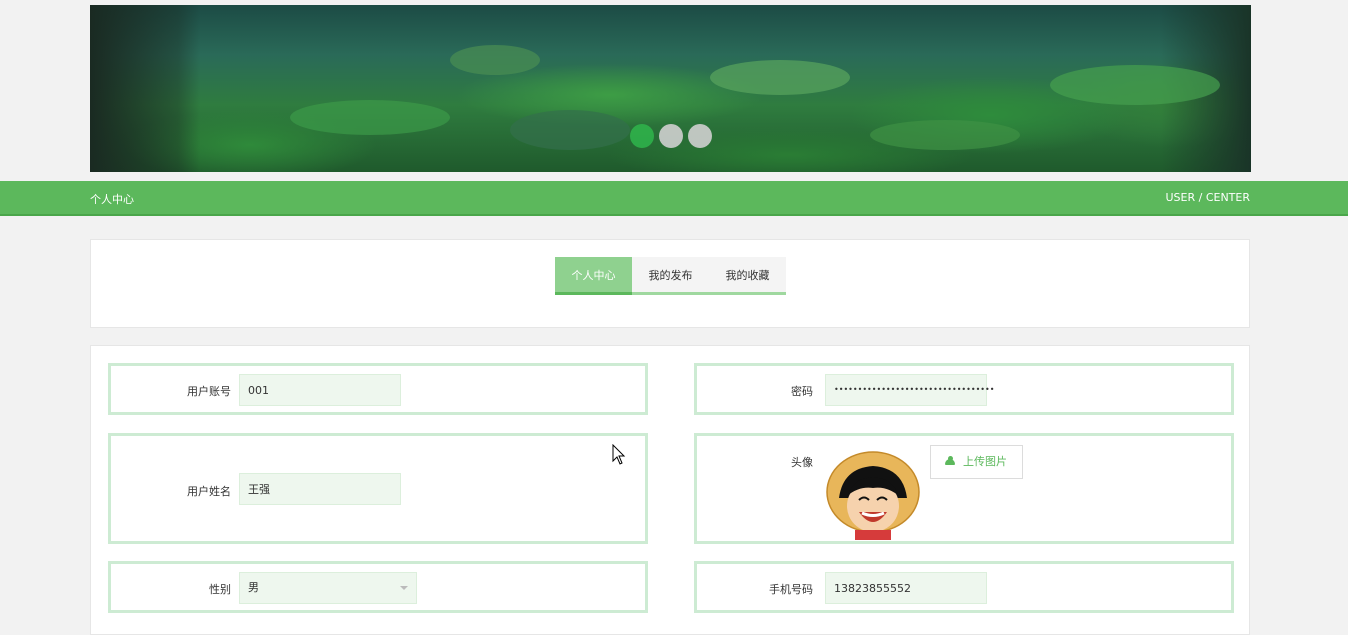 The height and width of the screenshot is (635, 1348). What do you see at coordinates (747, 276) in the screenshot?
I see `tab-my-favorites: 我的收藏` at bounding box center [747, 276].